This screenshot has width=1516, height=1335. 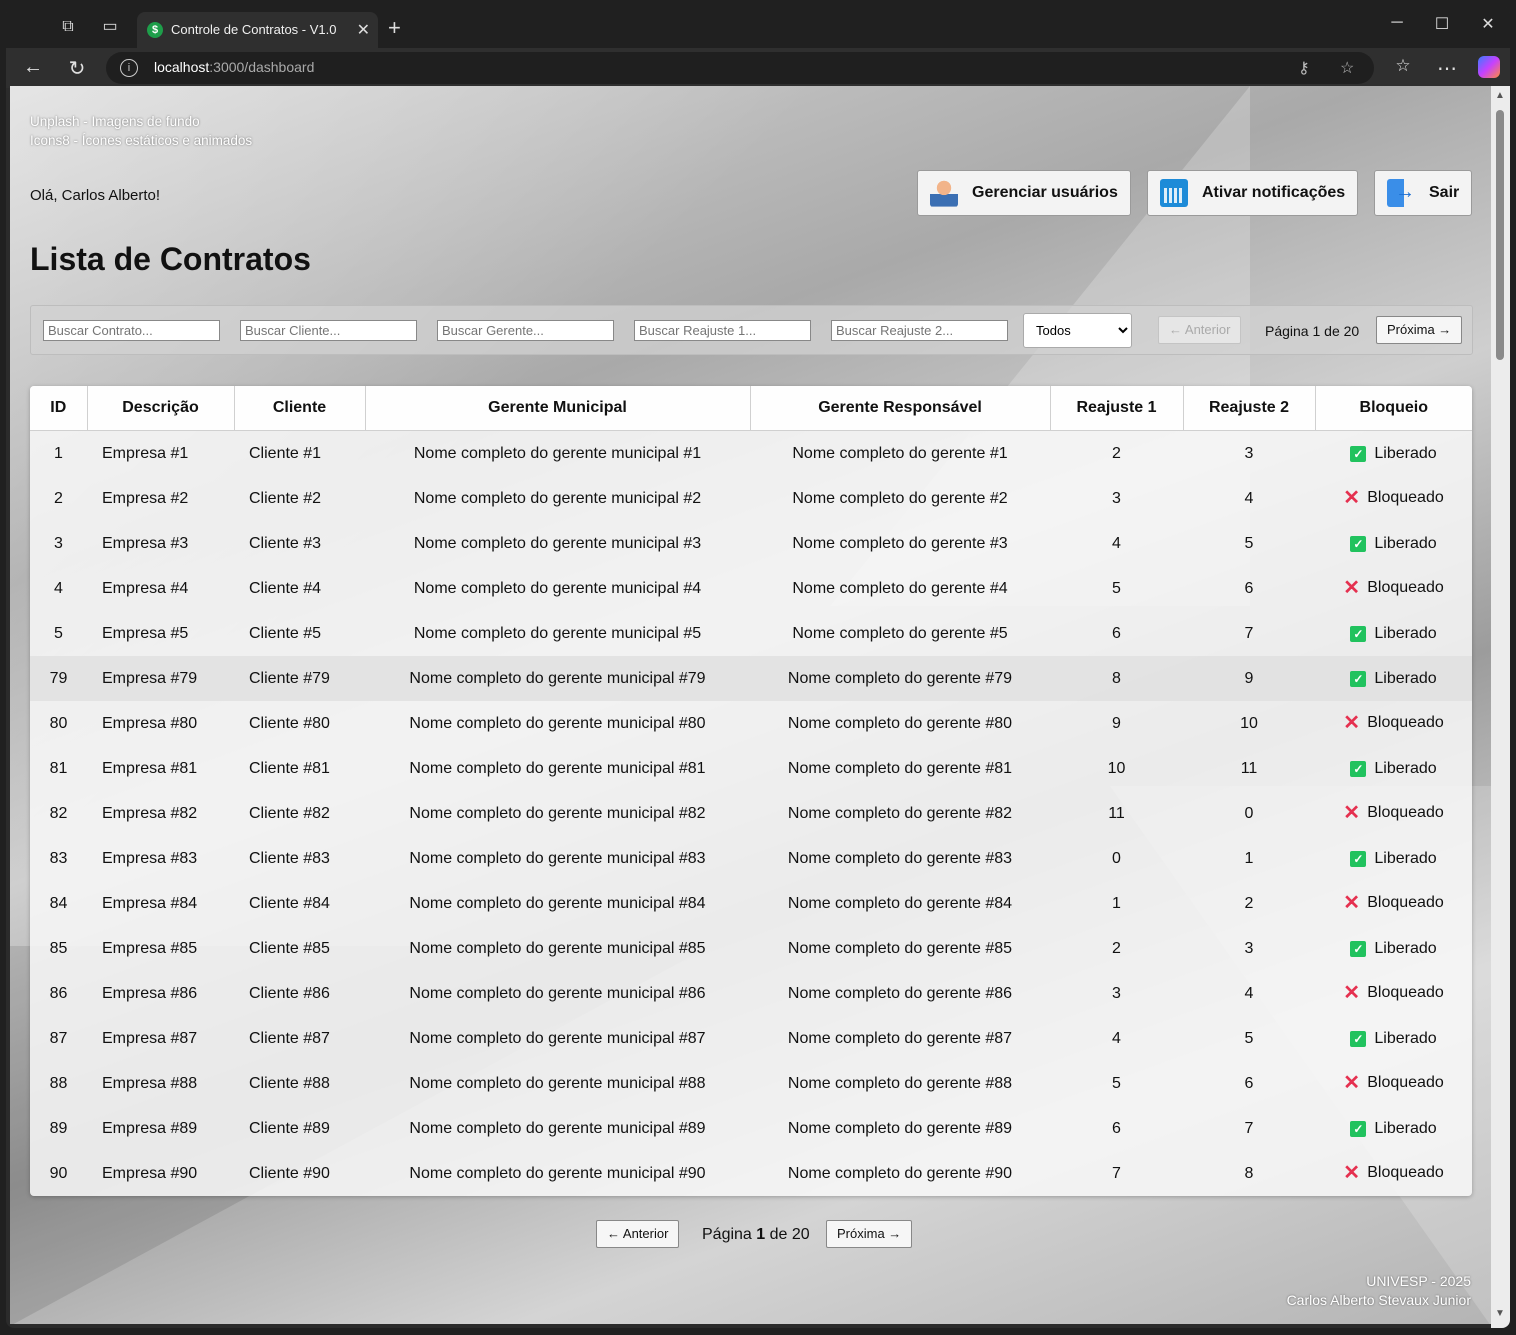 I want to click on close-window-icon: ✕, so click(x=1488, y=24).